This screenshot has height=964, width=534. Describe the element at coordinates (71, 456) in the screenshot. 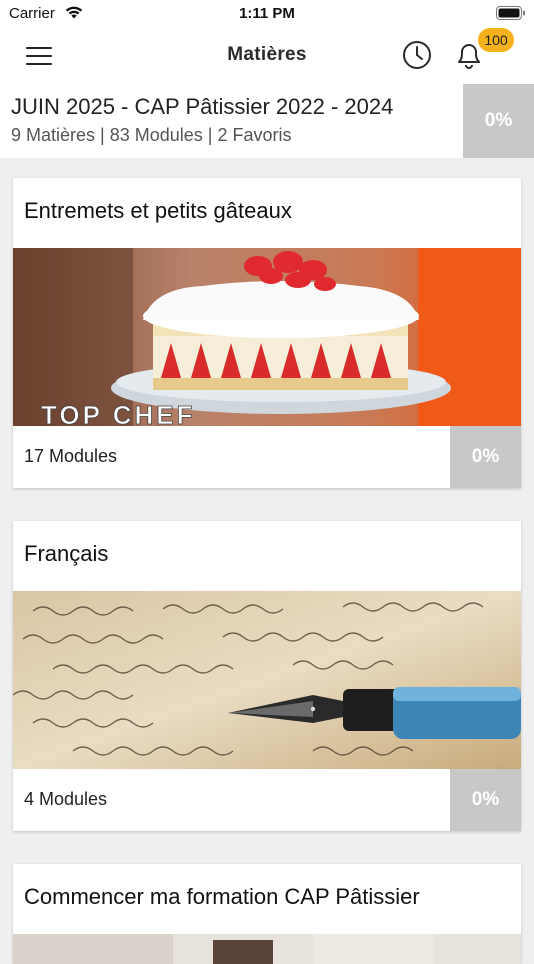

I see `module-count: 17 Modules` at that location.